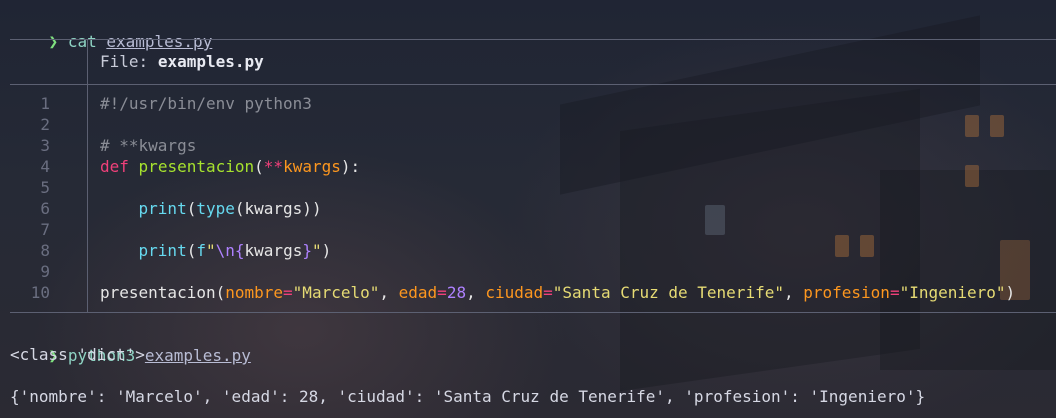  I want to click on line-number: 8, so click(45, 250).